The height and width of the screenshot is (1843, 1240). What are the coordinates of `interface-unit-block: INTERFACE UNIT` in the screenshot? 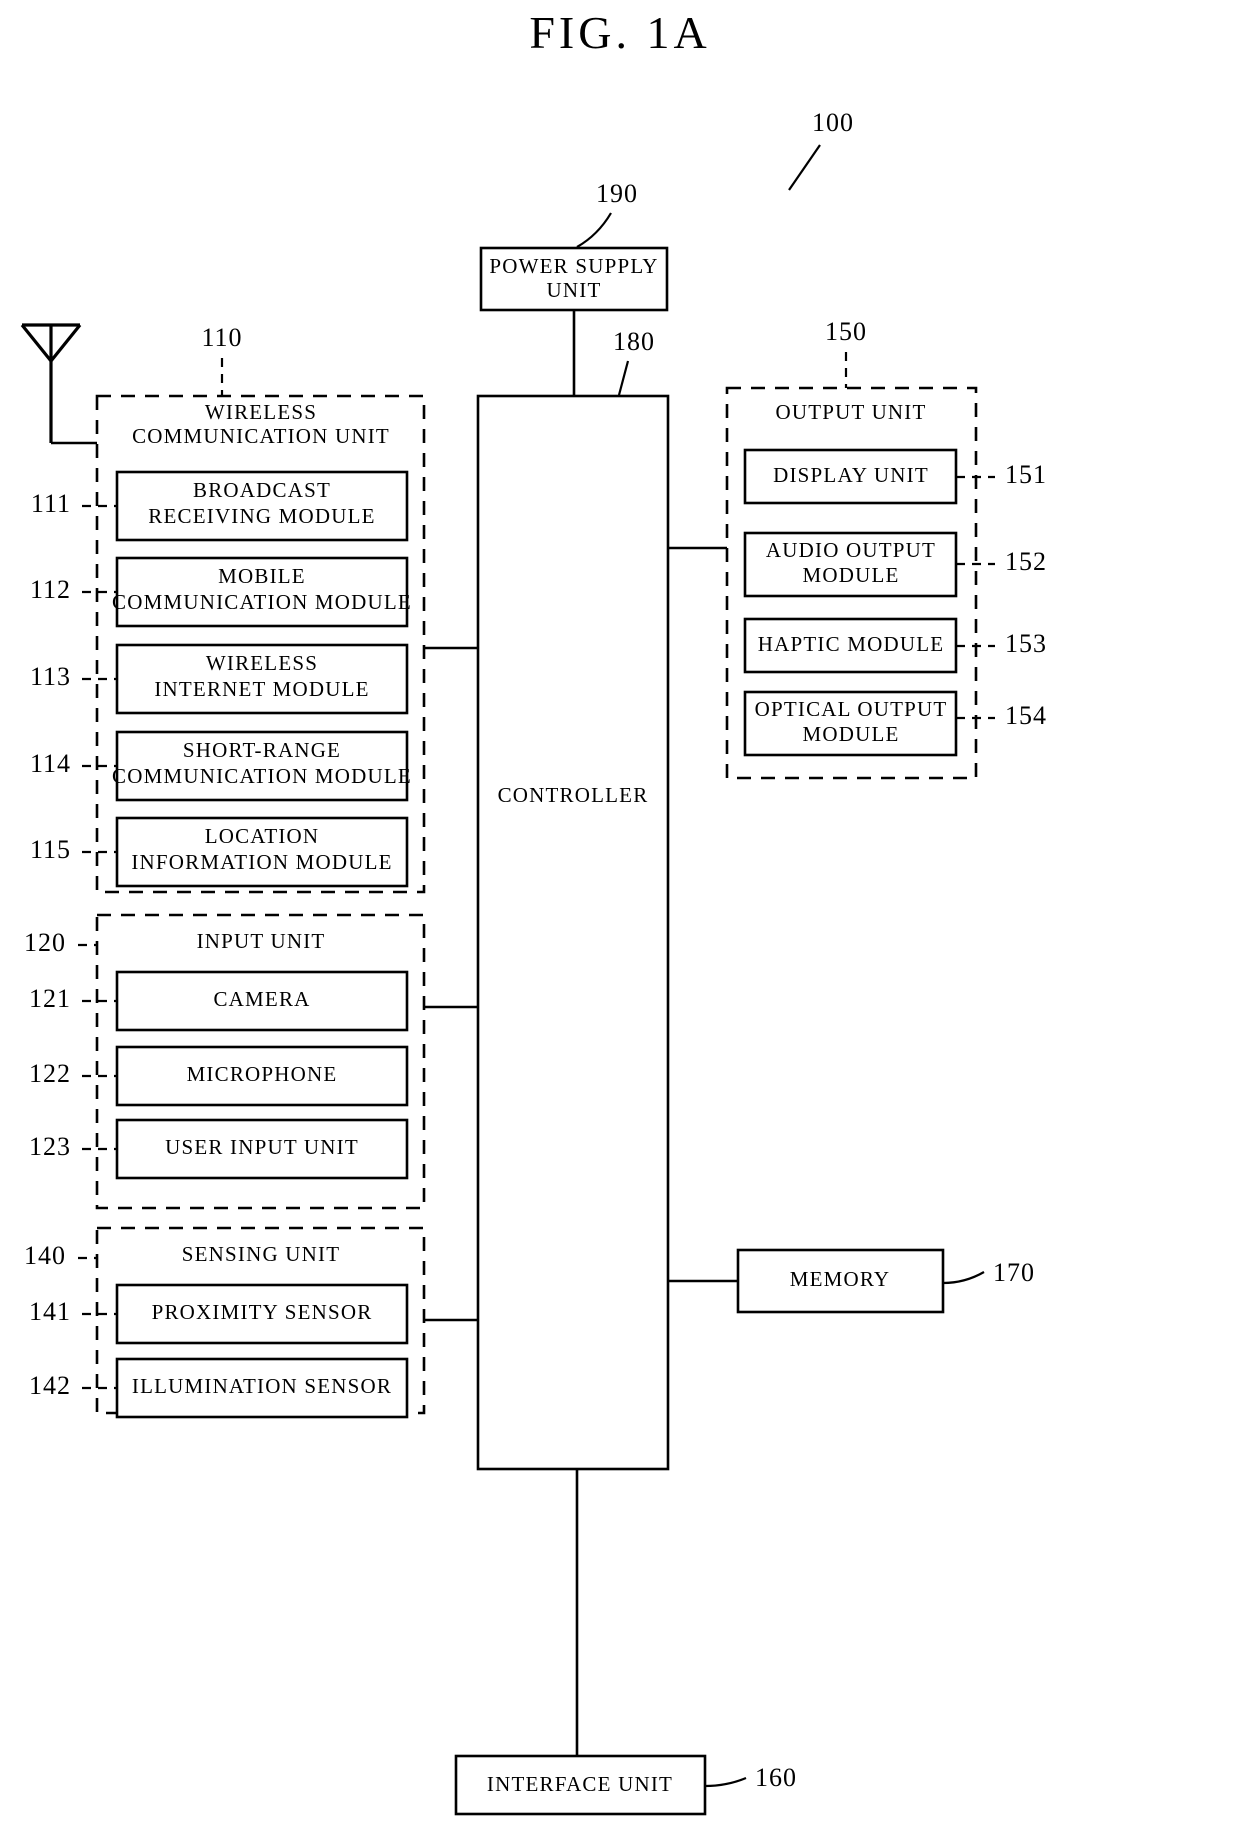 It's located at (580, 1785).